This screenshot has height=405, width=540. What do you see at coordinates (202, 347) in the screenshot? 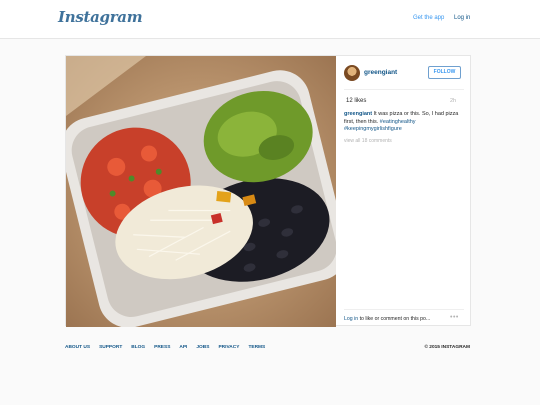
I see `footer-link-jobs: JOBS` at bounding box center [202, 347].